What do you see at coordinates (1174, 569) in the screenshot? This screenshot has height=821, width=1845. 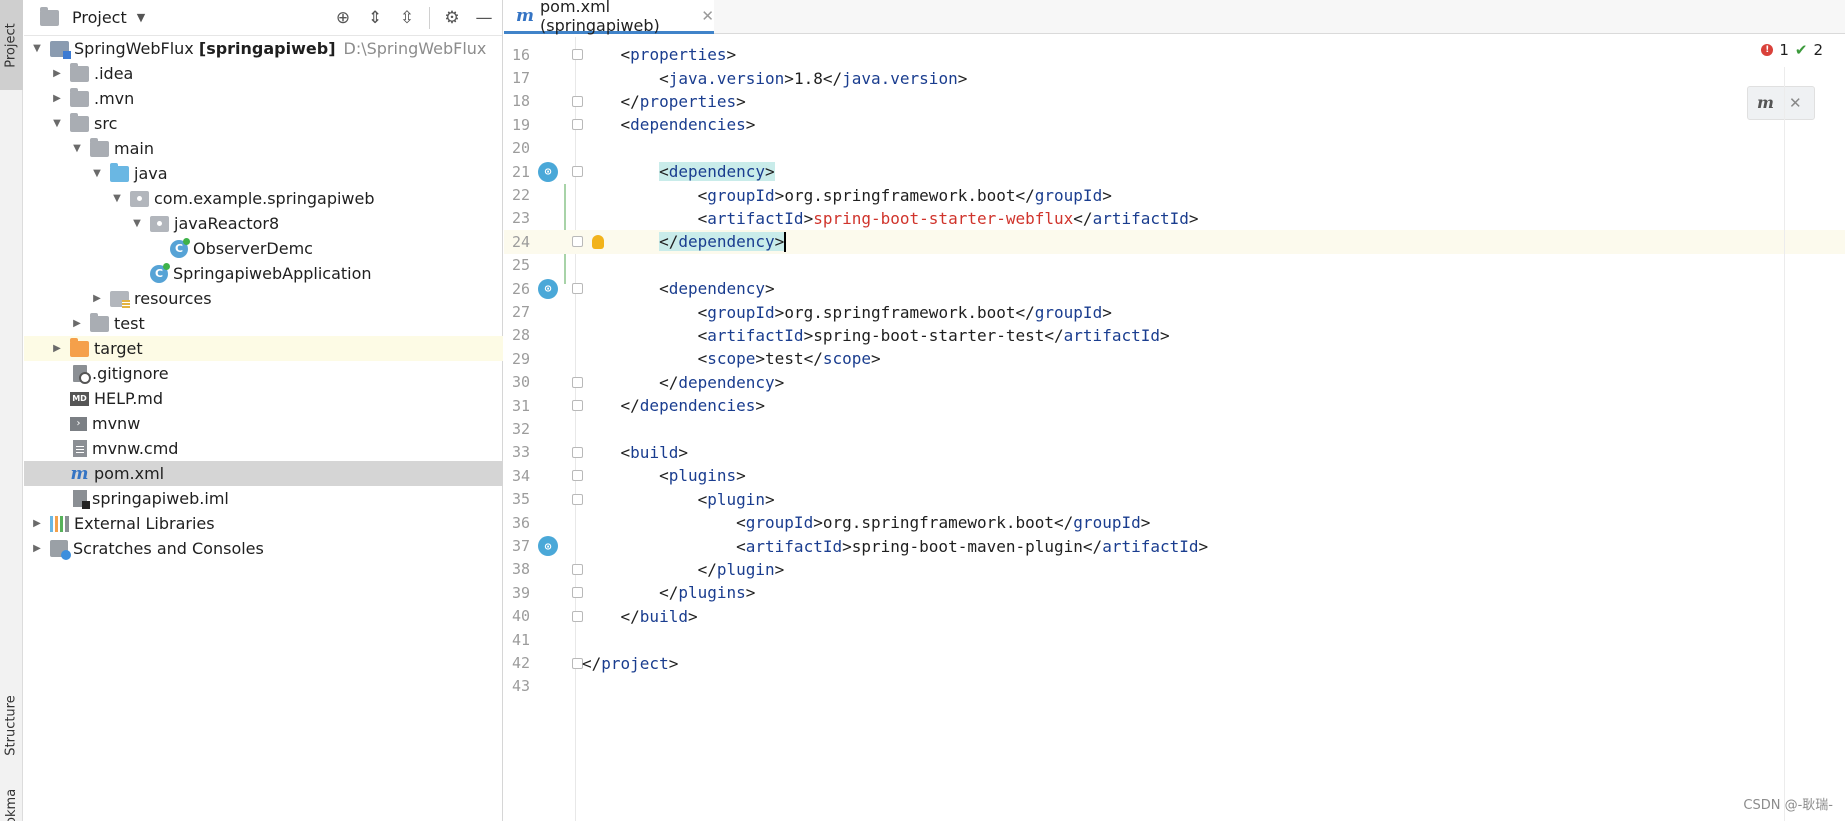 I see `code-line-38: 38 </plugin>` at bounding box center [1174, 569].